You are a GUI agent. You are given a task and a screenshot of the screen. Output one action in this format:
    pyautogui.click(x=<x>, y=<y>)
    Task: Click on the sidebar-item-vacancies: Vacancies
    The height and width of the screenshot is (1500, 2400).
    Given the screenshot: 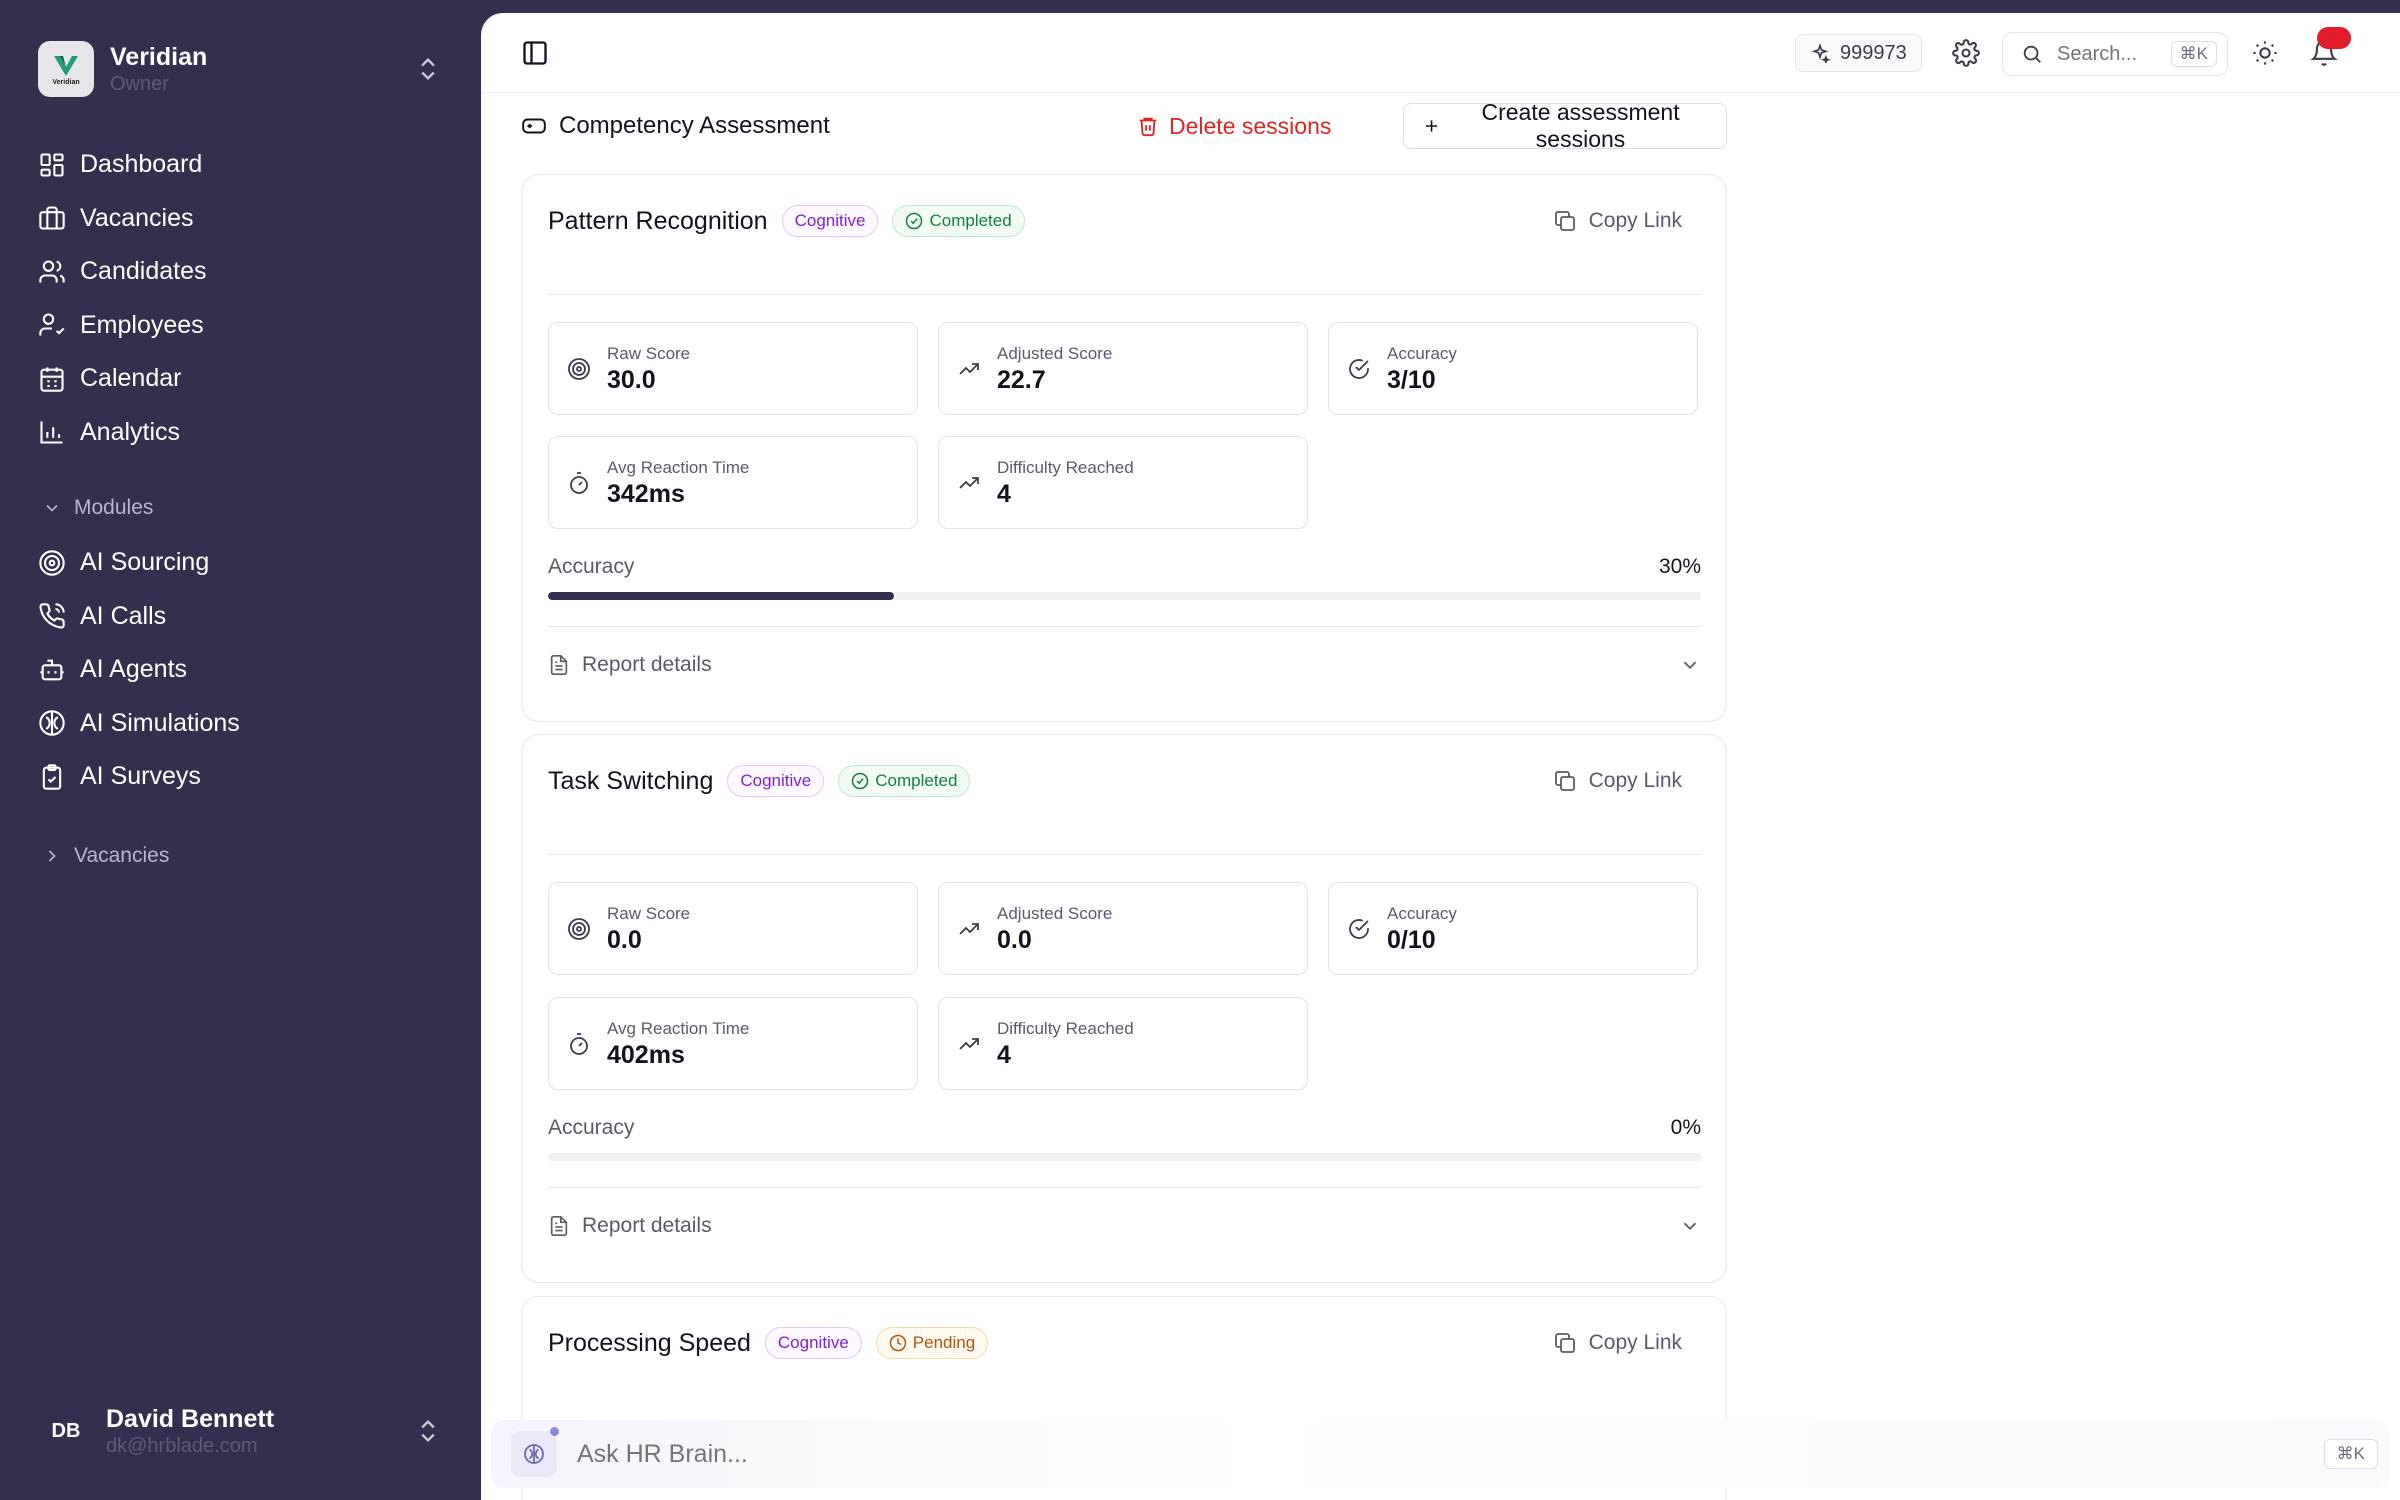 What is the action you would take?
    pyautogui.click(x=240, y=219)
    